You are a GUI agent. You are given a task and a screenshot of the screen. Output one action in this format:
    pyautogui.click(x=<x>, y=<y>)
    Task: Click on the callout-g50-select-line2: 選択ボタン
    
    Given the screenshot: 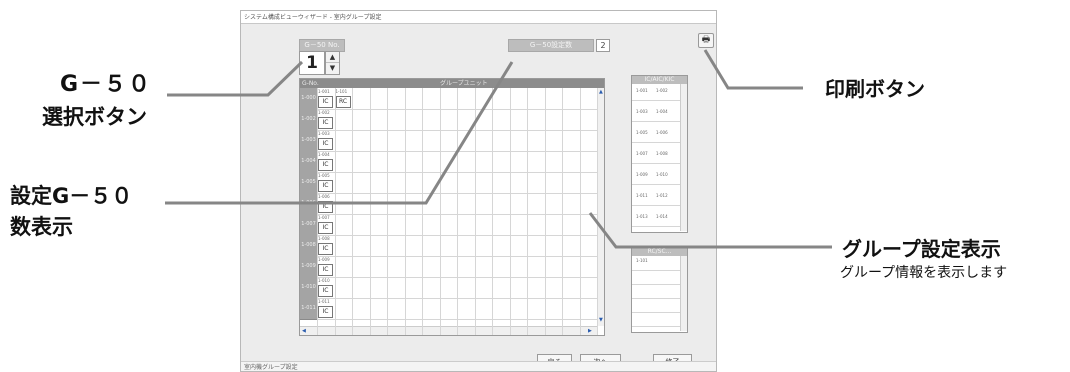 What is the action you would take?
    pyautogui.click(x=94, y=117)
    